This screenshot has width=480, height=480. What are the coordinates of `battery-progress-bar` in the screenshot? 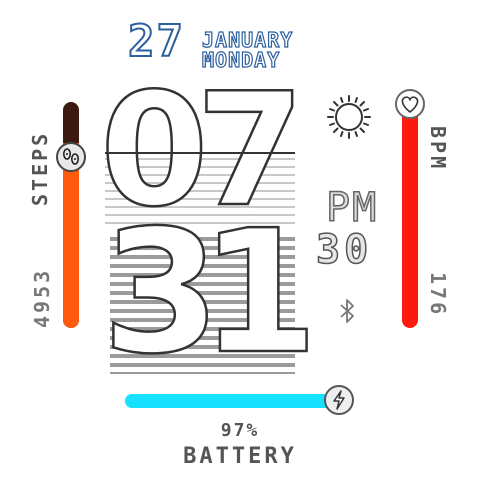 It's located at (234, 401).